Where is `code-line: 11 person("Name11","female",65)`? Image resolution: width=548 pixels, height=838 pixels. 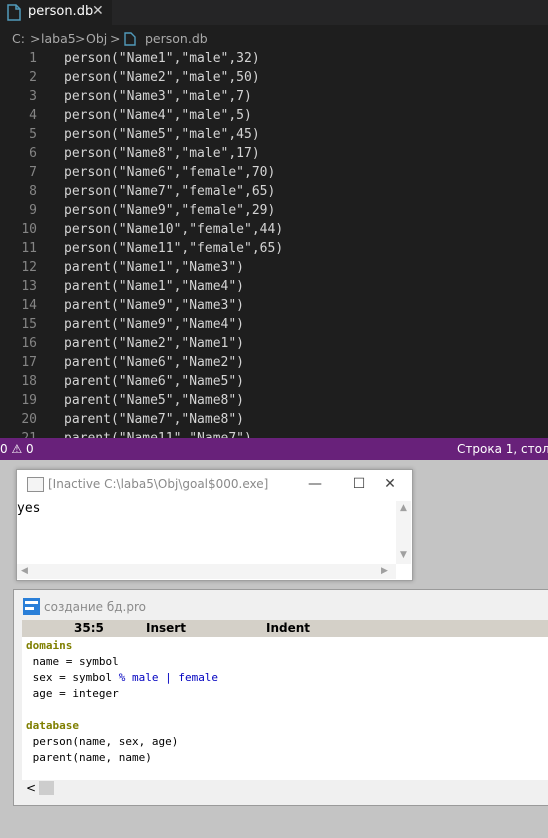
code-line: 11 person("Name11","female",65) is located at coordinates (274, 248).